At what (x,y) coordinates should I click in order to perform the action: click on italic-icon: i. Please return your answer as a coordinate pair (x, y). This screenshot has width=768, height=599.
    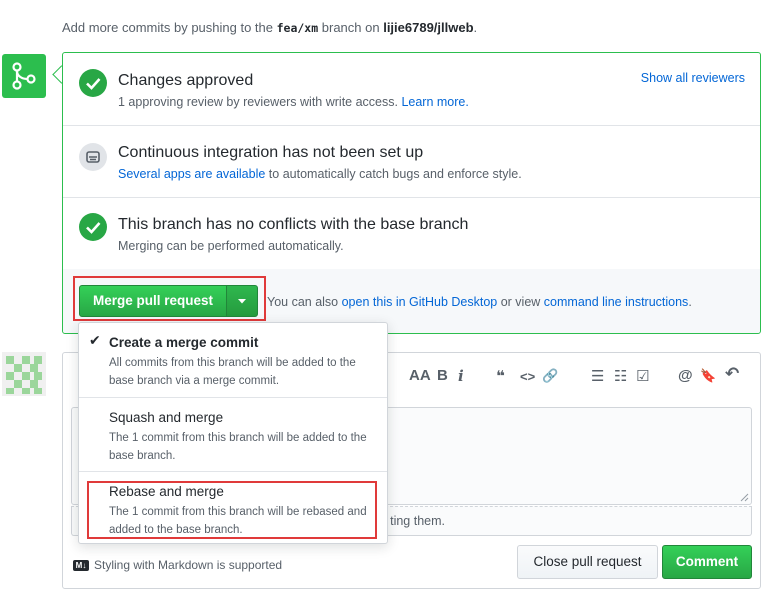
    Looking at the image, I should click on (461, 376).